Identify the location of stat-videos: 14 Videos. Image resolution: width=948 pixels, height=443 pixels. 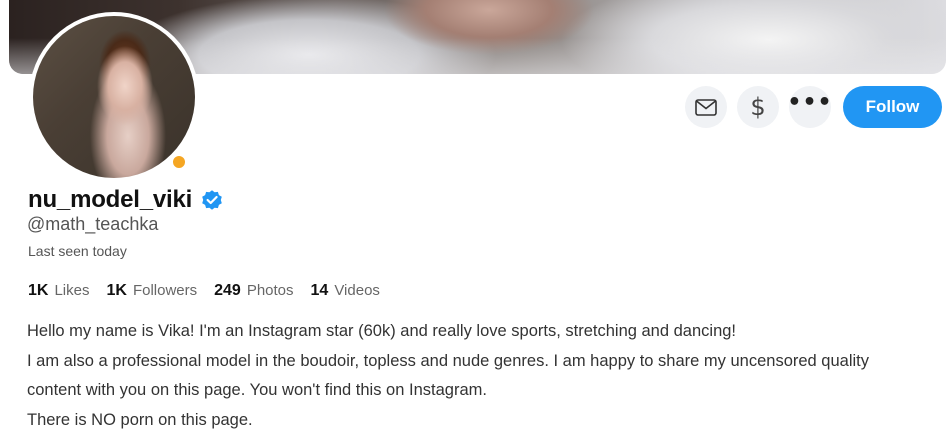
(345, 291).